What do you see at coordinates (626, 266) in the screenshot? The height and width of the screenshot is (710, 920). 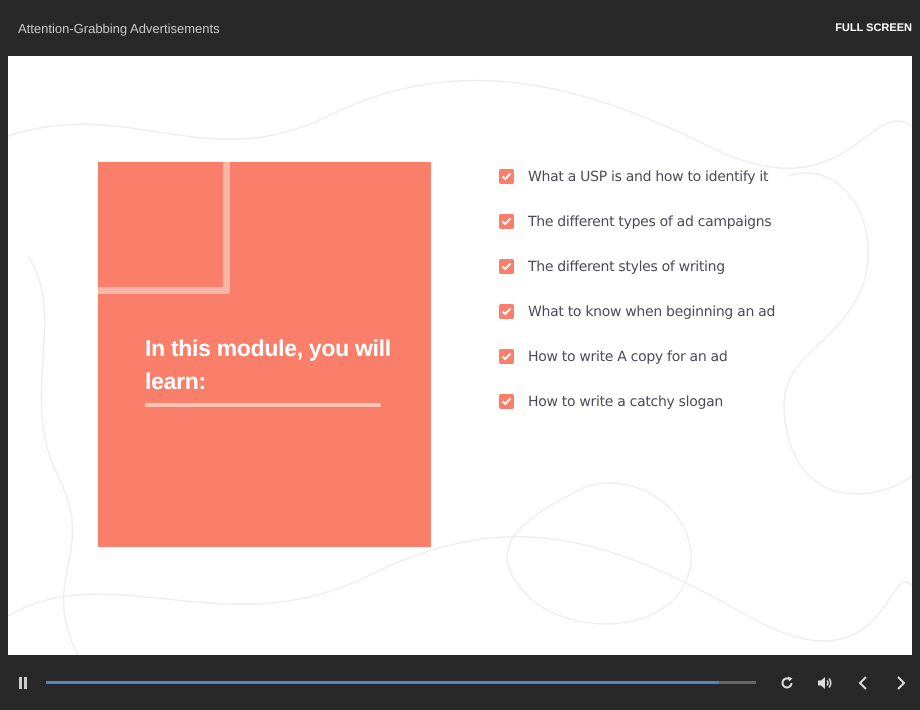 I see `learning-item: The different styles of writing` at bounding box center [626, 266].